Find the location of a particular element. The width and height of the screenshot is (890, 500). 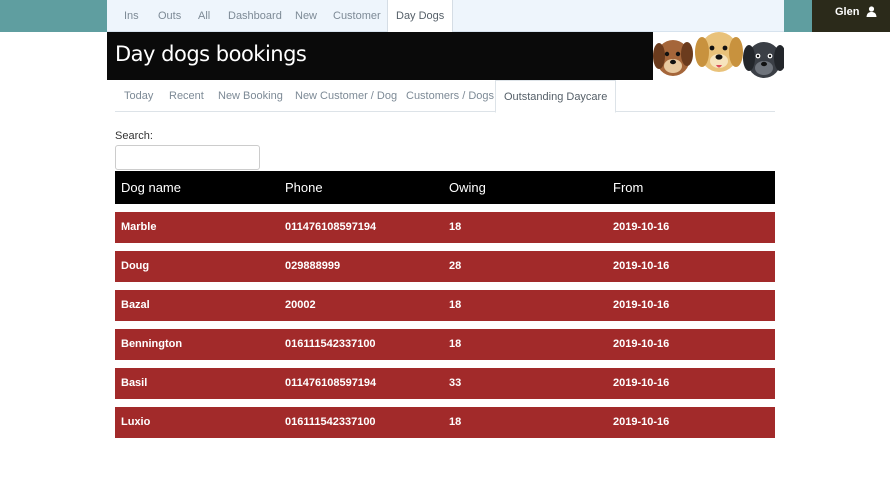

cell-dog-name: Marble is located at coordinates (139, 227).